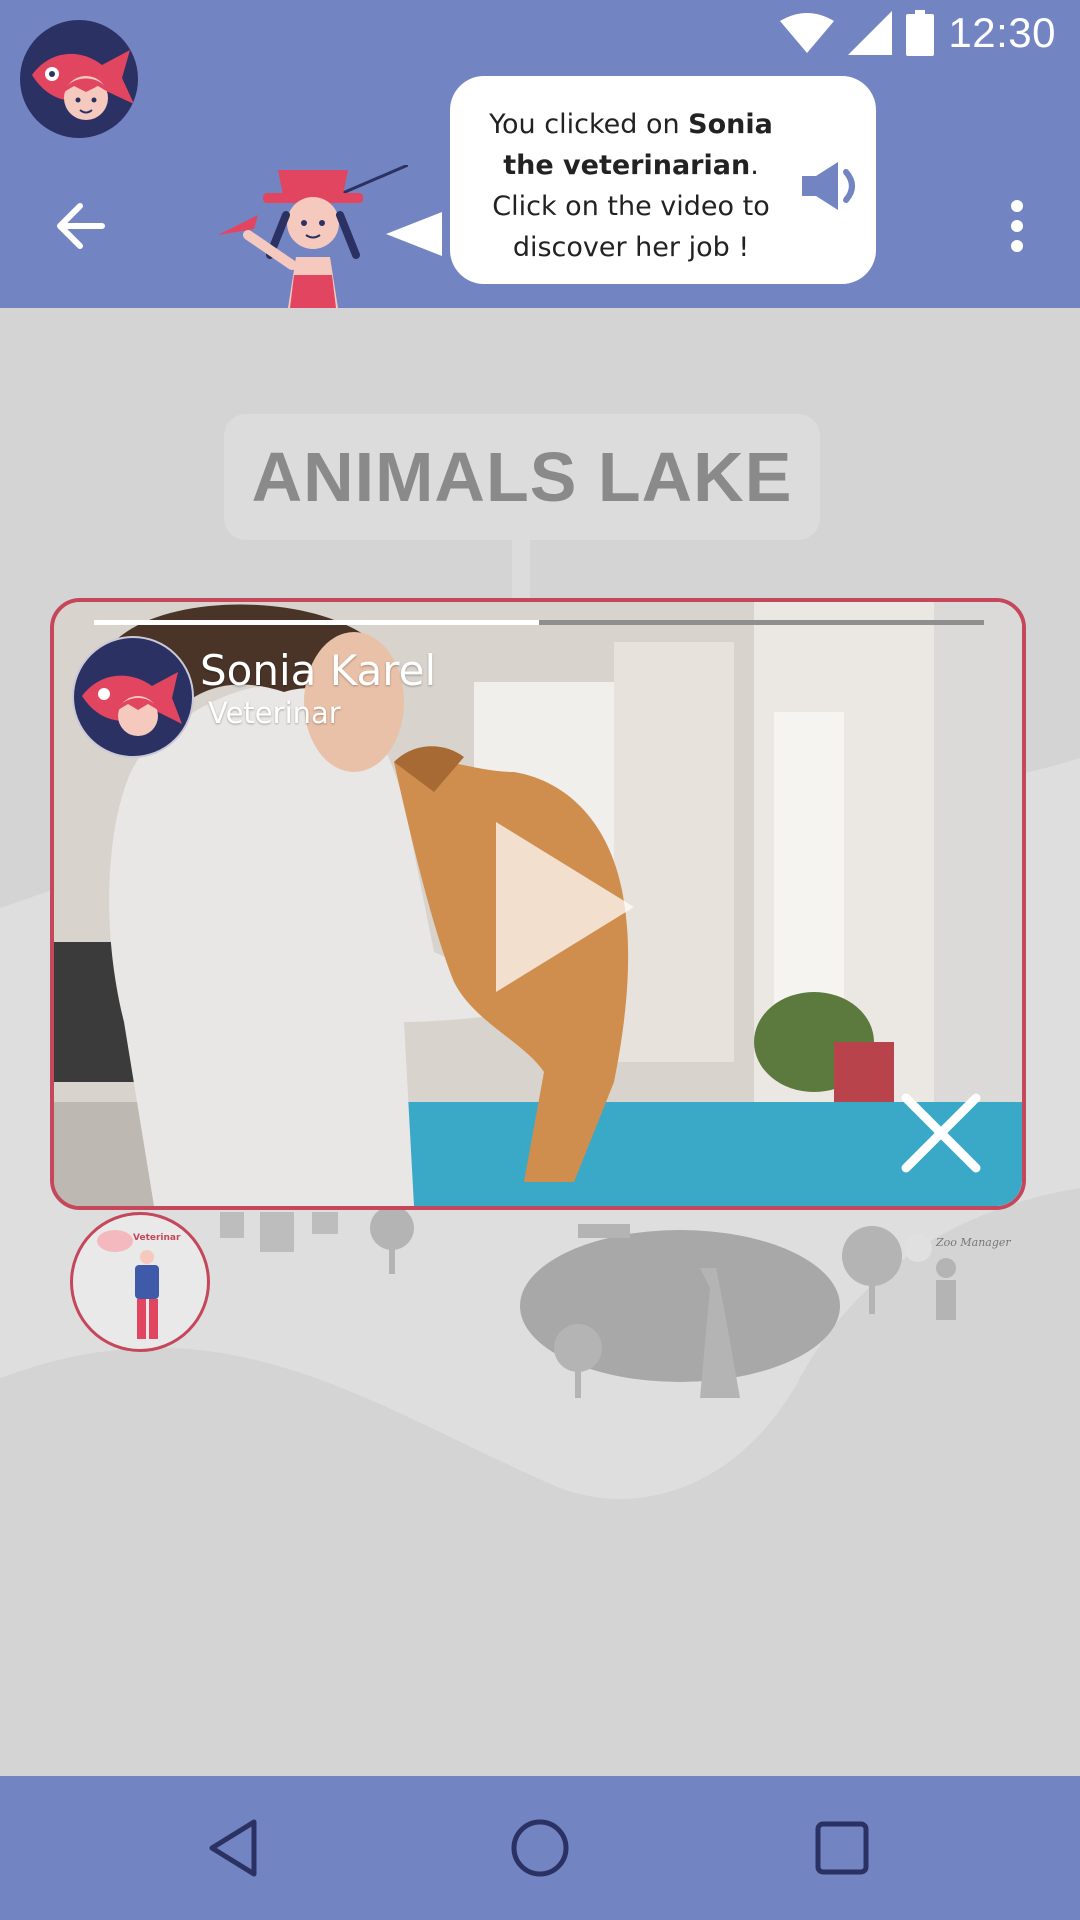 Image resolution: width=1080 pixels, height=1920 pixels. I want to click on wifi-icon, so click(807, 33).